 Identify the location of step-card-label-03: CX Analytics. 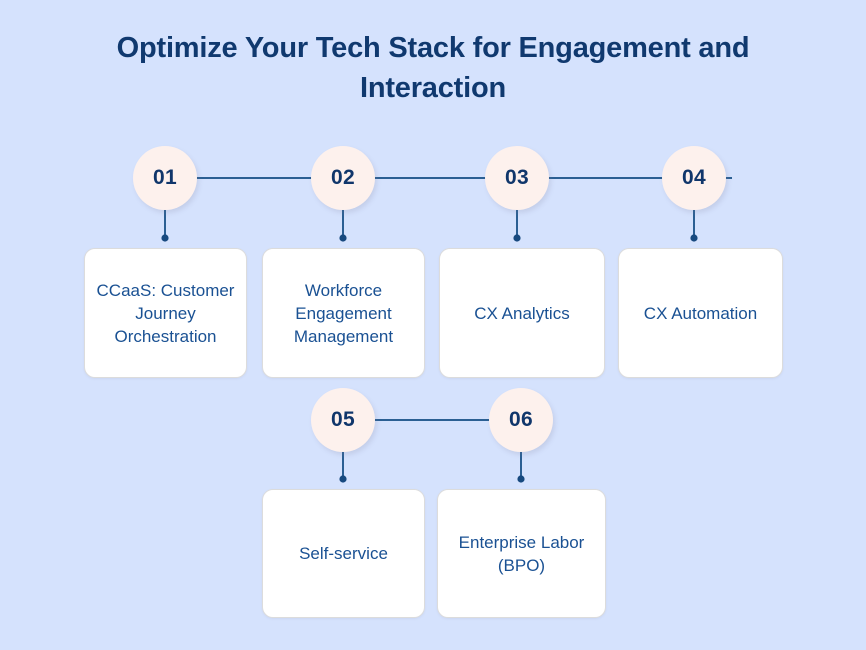
(522, 313).